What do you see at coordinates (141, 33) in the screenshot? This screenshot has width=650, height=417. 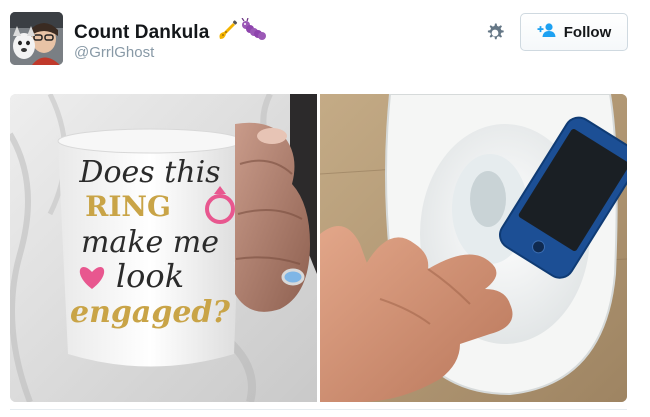 I see `display-name: Count Dankula` at bounding box center [141, 33].